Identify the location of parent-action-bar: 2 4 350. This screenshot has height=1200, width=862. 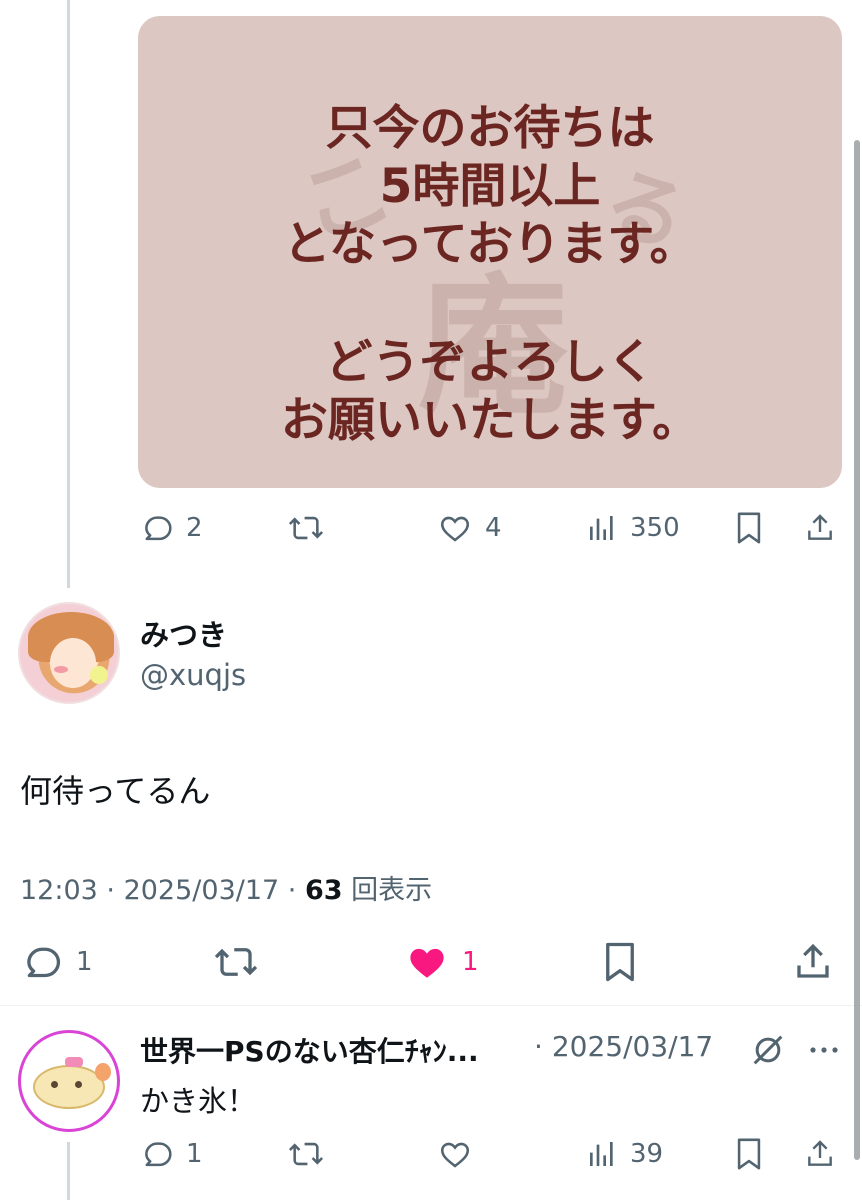
(431, 528).